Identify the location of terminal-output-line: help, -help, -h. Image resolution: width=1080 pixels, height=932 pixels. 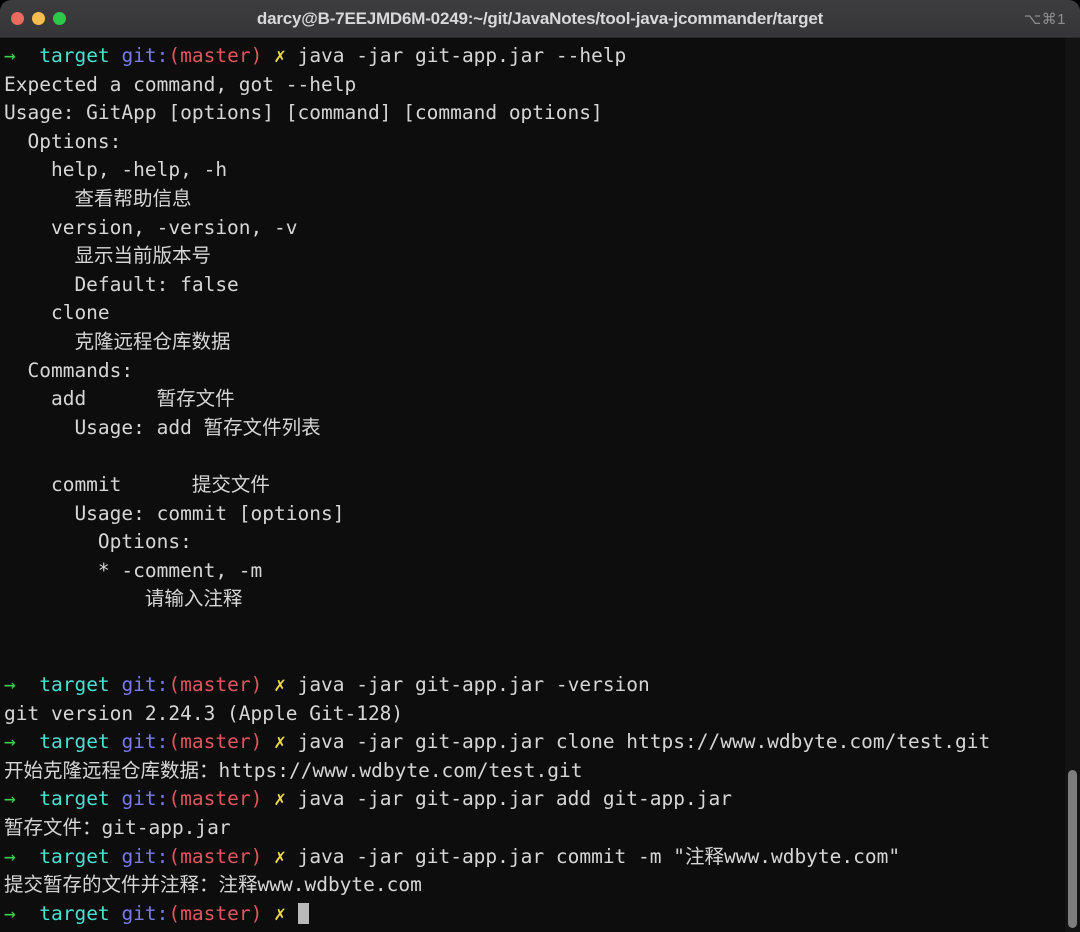
(116, 170).